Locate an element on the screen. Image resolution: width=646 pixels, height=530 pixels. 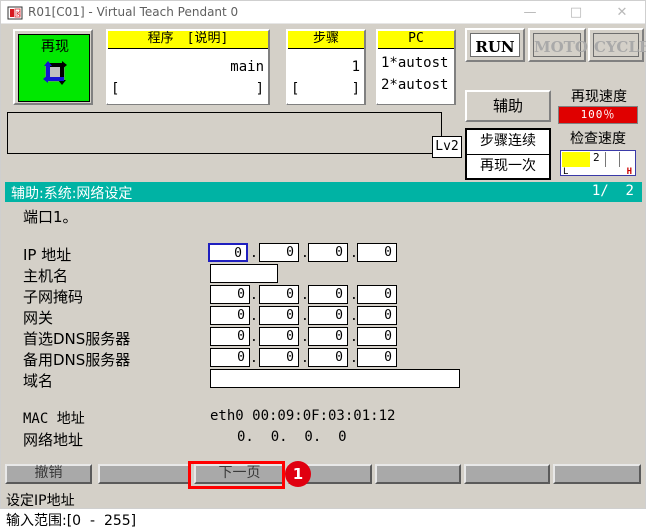
aux-menu-label: 辅助 is located at coordinates (507, 106).